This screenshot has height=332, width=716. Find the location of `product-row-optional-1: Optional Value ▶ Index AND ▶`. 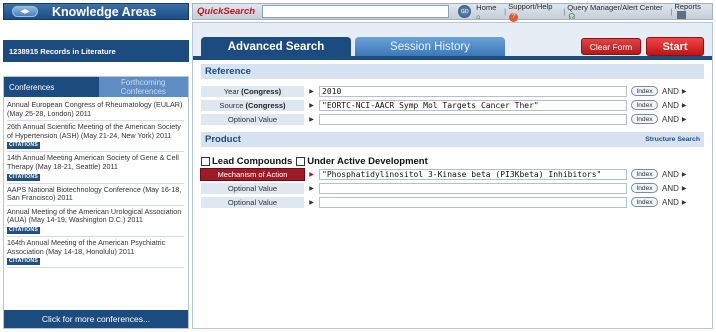

product-row-optional-1: Optional Value ▶ Index AND ▶ is located at coordinates (452, 188).